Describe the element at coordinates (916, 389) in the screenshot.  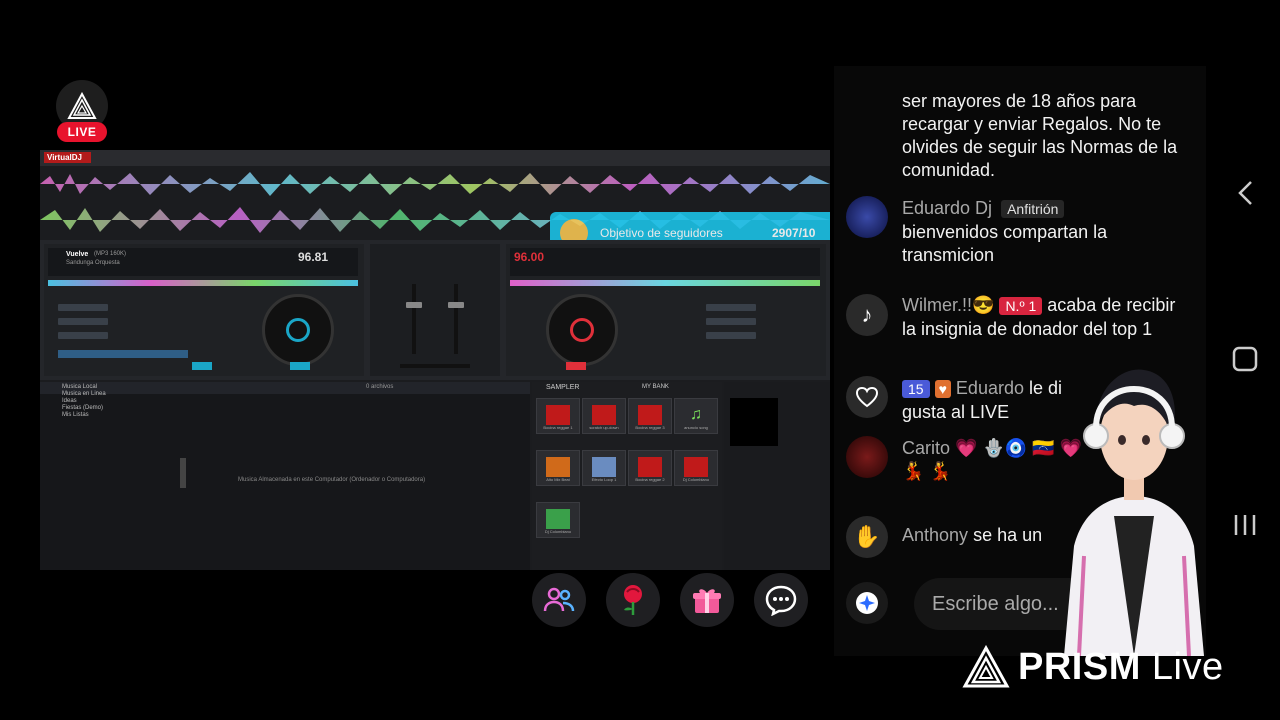
I see `level-badge: 15` at that location.